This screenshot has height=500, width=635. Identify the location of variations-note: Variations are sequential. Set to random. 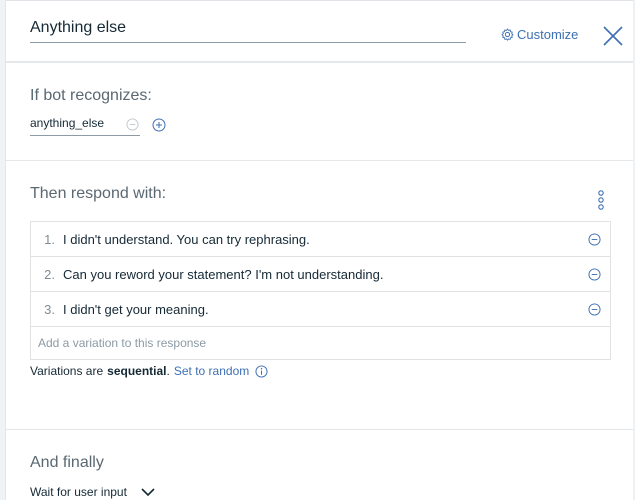
(149, 371).